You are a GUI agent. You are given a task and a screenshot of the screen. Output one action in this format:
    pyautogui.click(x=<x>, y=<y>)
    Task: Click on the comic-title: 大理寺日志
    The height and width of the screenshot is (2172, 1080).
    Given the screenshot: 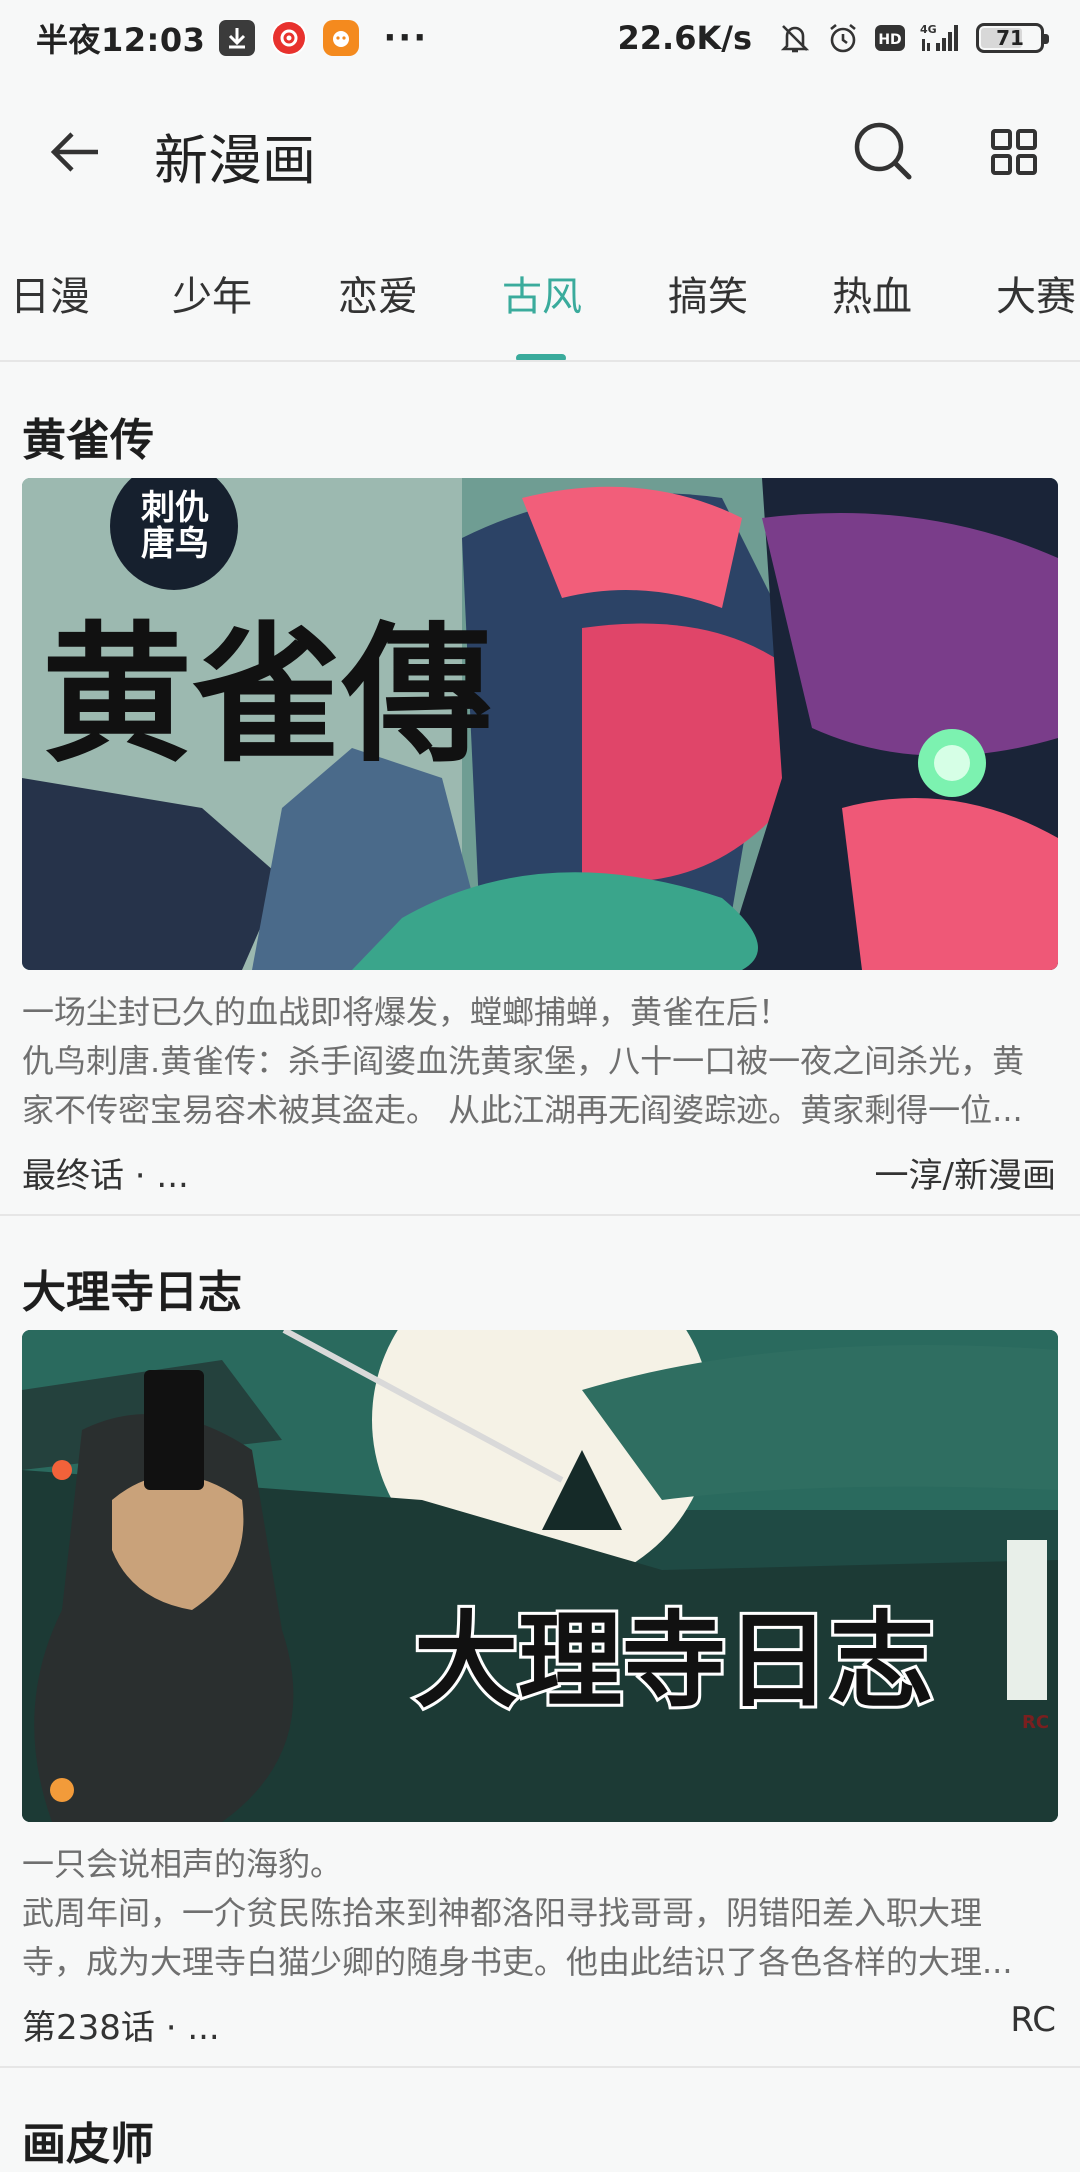 What is the action you would take?
    pyautogui.click(x=132, y=1292)
    